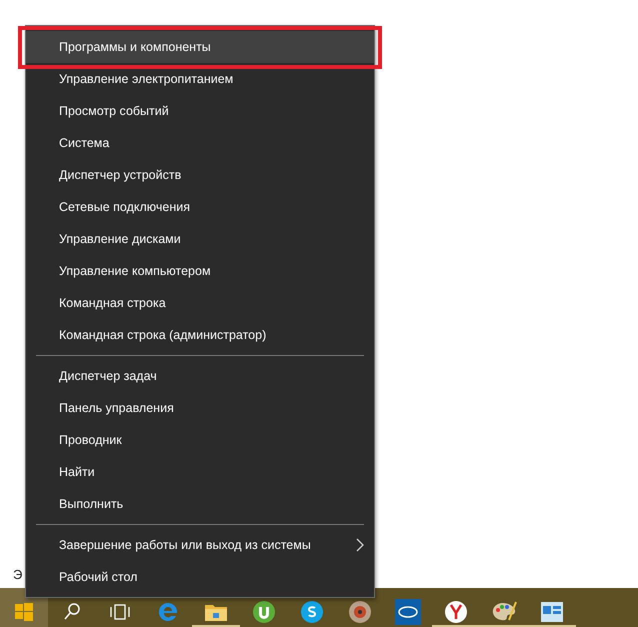 Image resolution: width=638 pixels, height=627 pixels. What do you see at coordinates (17, 574) in the screenshot?
I see `desktop-icon-label: Э` at bounding box center [17, 574].